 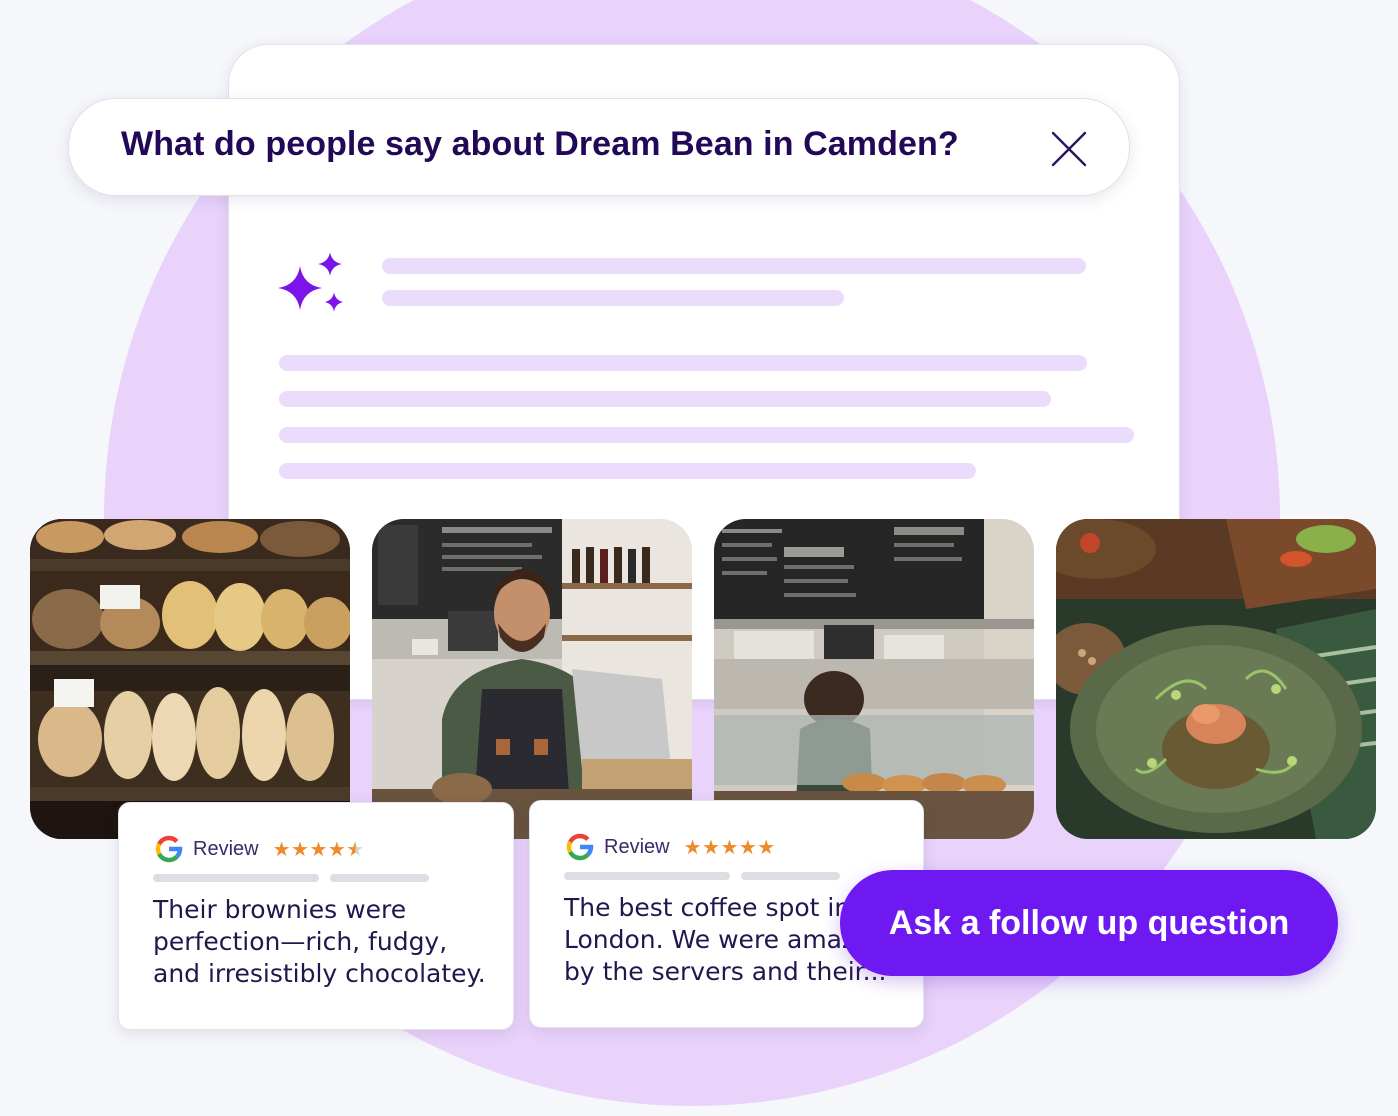 What do you see at coordinates (310, 282) in the screenshot?
I see `sparkle-icon` at bounding box center [310, 282].